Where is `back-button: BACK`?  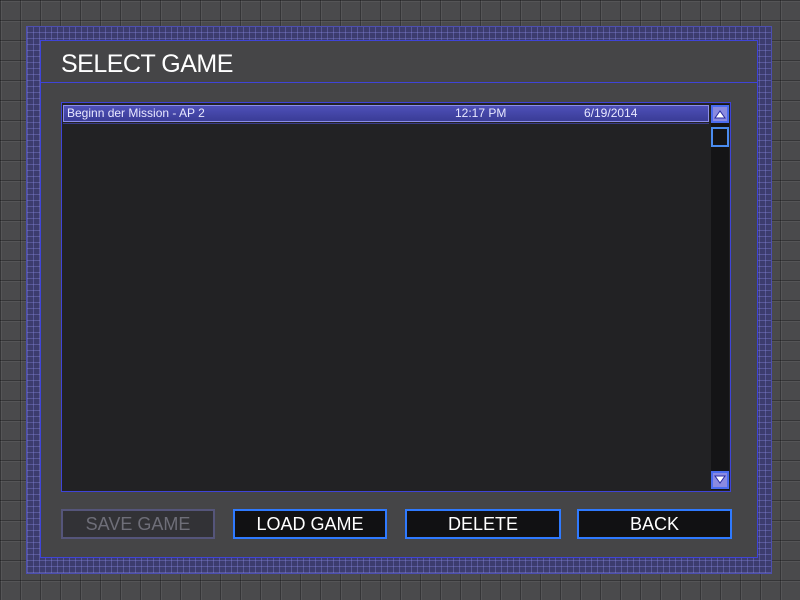 back-button: BACK is located at coordinates (654, 524).